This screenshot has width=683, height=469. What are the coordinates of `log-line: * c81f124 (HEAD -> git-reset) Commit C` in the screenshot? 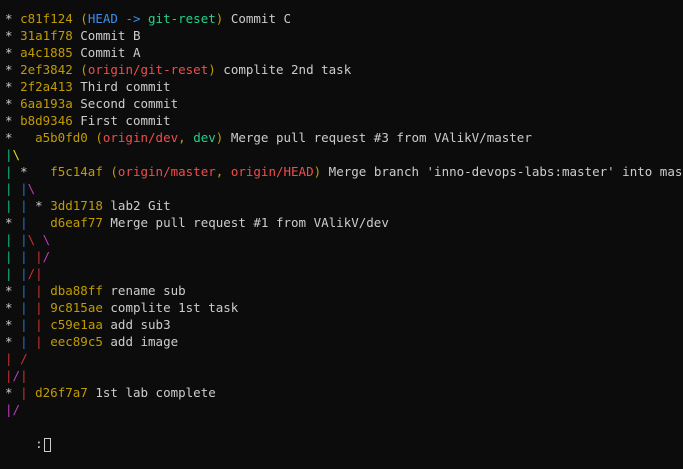 It's located at (148, 18).